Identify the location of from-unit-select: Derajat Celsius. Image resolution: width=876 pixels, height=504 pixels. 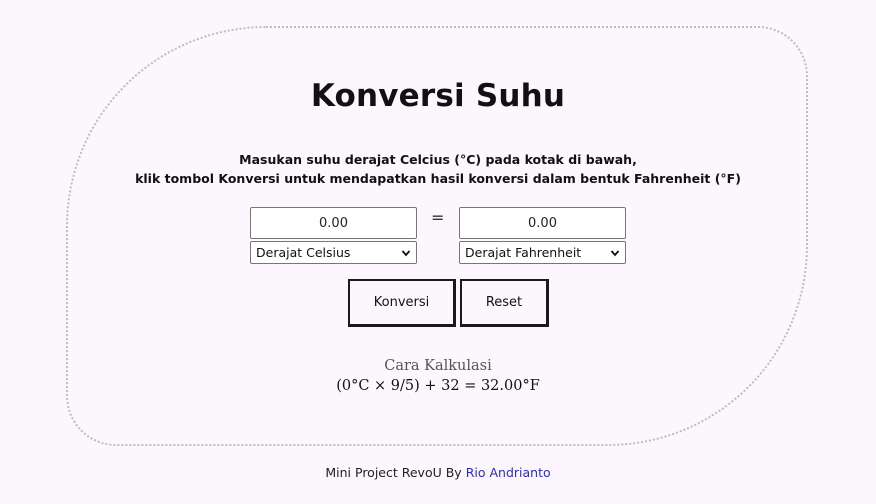
(333, 252).